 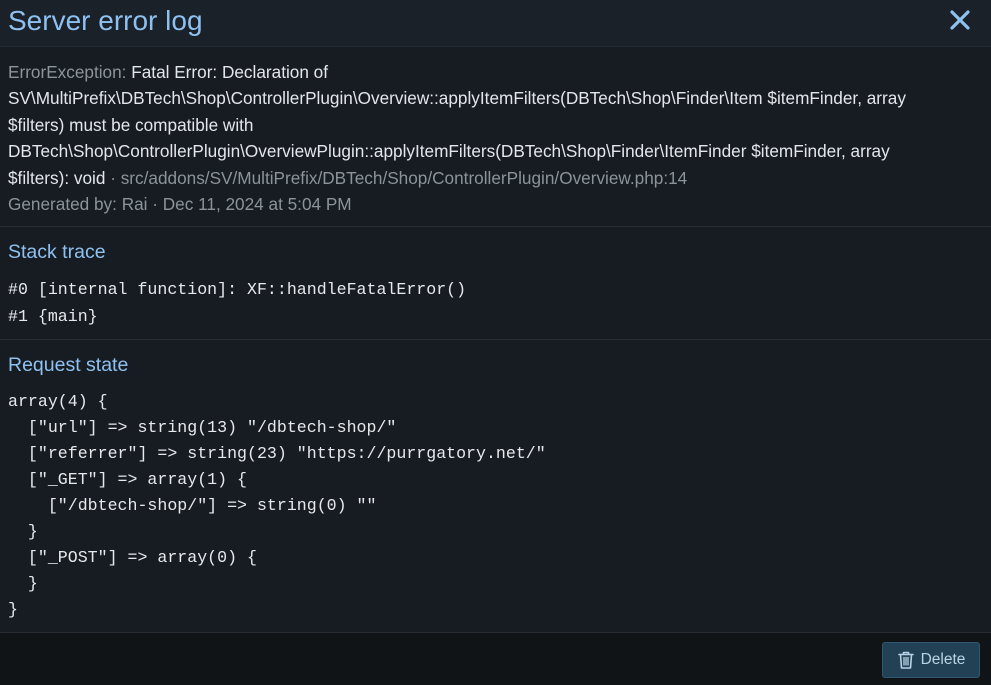 What do you see at coordinates (132, 558) in the screenshot?
I see `request-state-line: ["_POST"] => array(0) {` at bounding box center [132, 558].